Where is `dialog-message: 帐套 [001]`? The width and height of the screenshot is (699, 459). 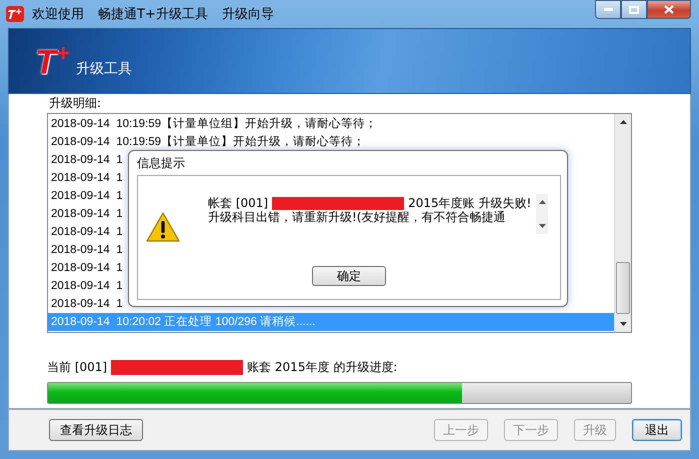 dialog-message: 帐套 [001] is located at coordinates (238, 203).